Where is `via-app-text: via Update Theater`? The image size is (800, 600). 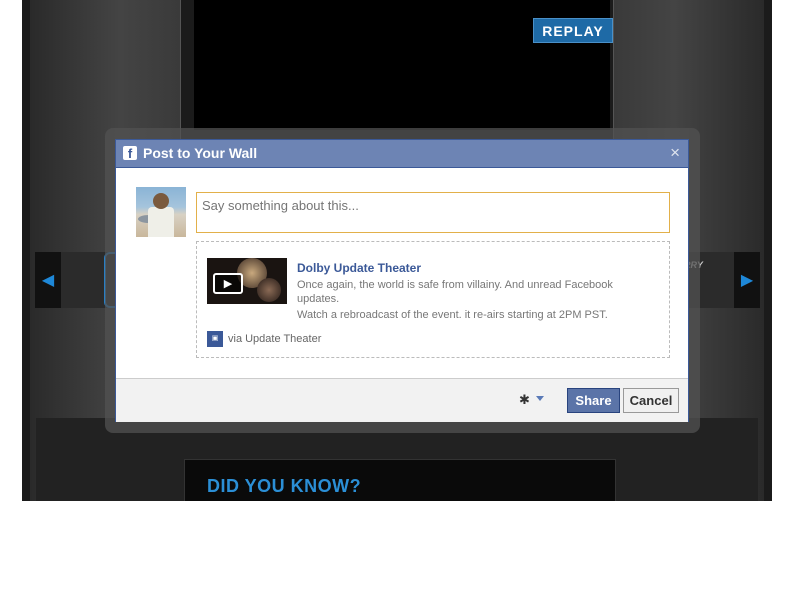
via-app-text: via Update Theater is located at coordinates (275, 339).